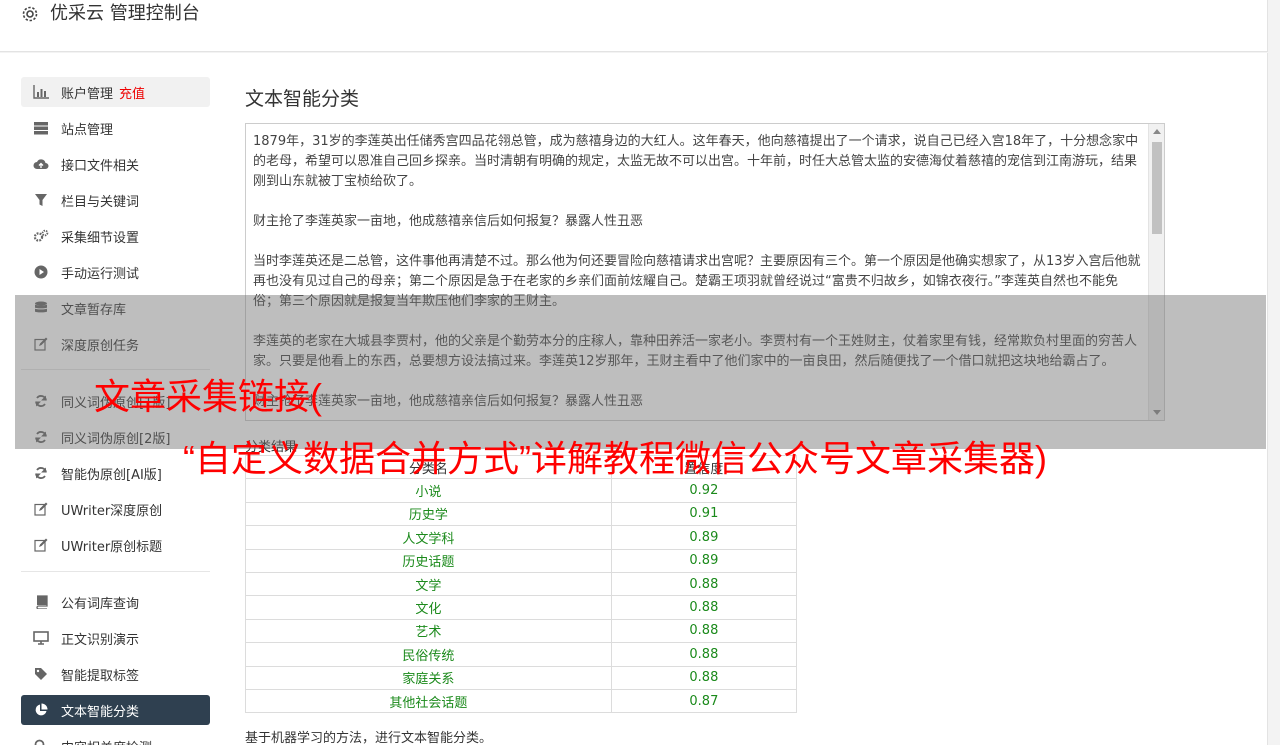 The width and height of the screenshot is (1280, 745). I want to click on sidebar-item-interface-files: 接口文件相关, so click(115, 164).